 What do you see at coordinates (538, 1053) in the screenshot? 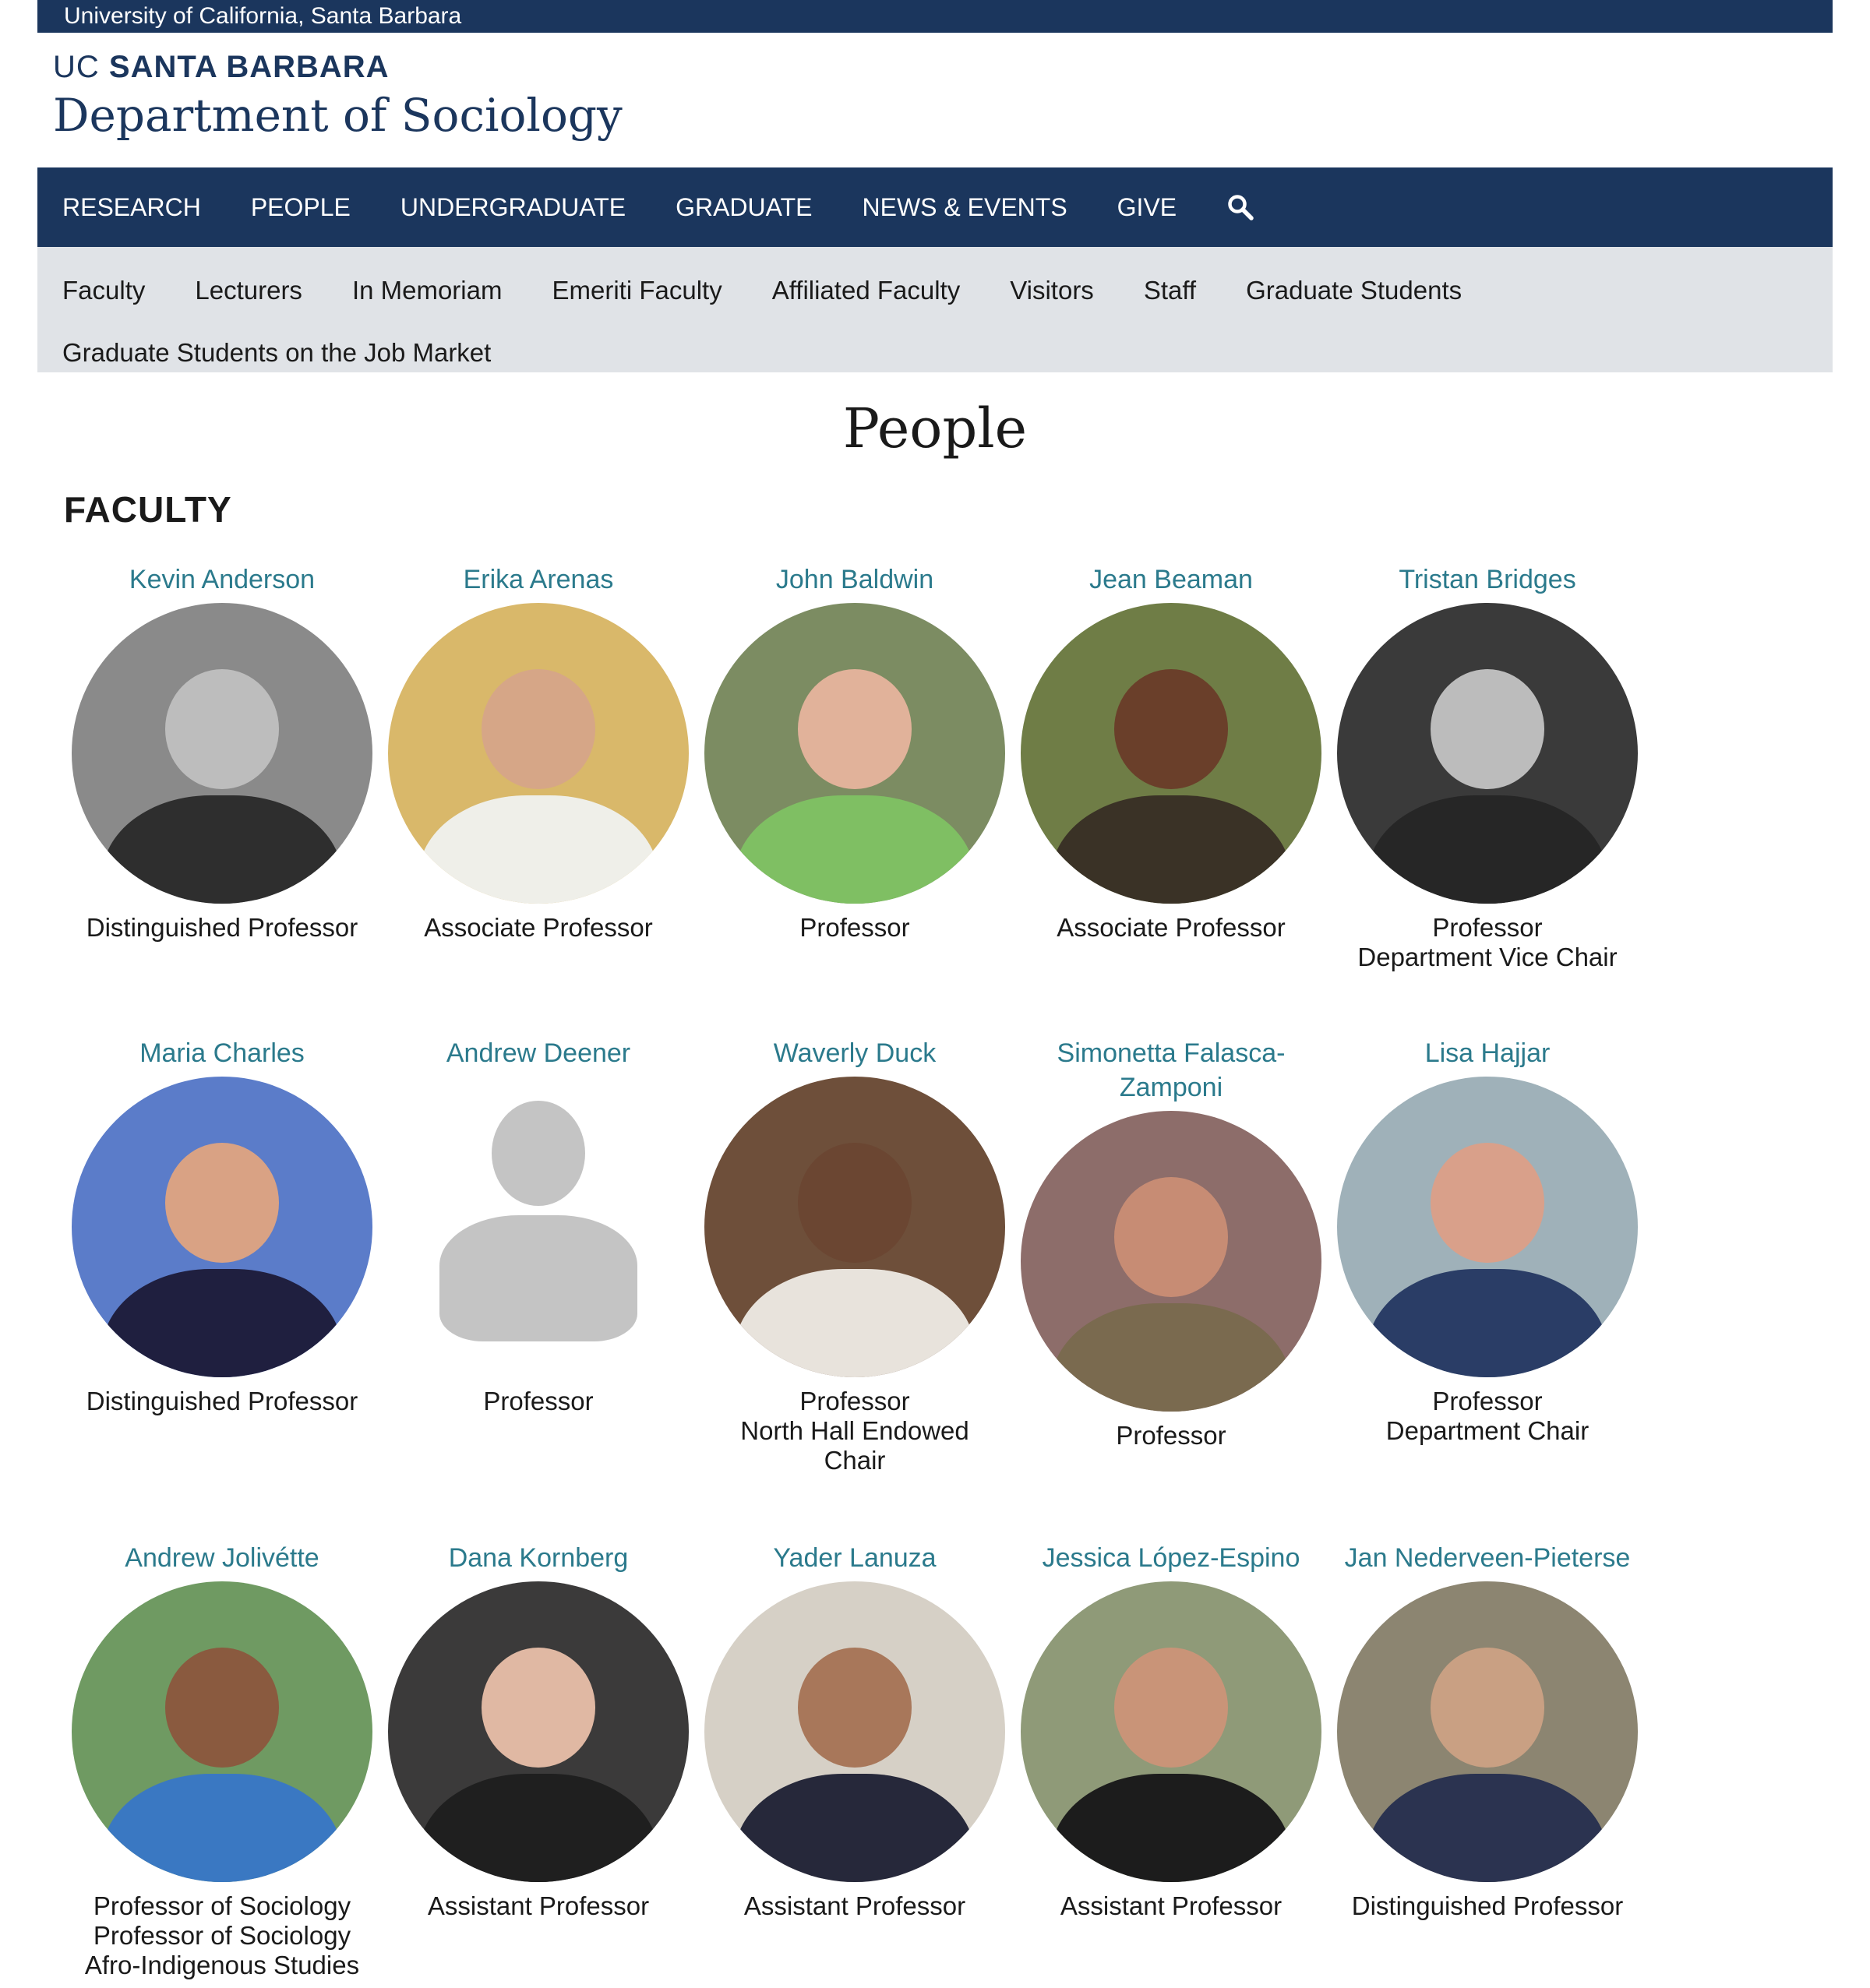
I see `faculty-name-link: Andrew Deener` at bounding box center [538, 1053].